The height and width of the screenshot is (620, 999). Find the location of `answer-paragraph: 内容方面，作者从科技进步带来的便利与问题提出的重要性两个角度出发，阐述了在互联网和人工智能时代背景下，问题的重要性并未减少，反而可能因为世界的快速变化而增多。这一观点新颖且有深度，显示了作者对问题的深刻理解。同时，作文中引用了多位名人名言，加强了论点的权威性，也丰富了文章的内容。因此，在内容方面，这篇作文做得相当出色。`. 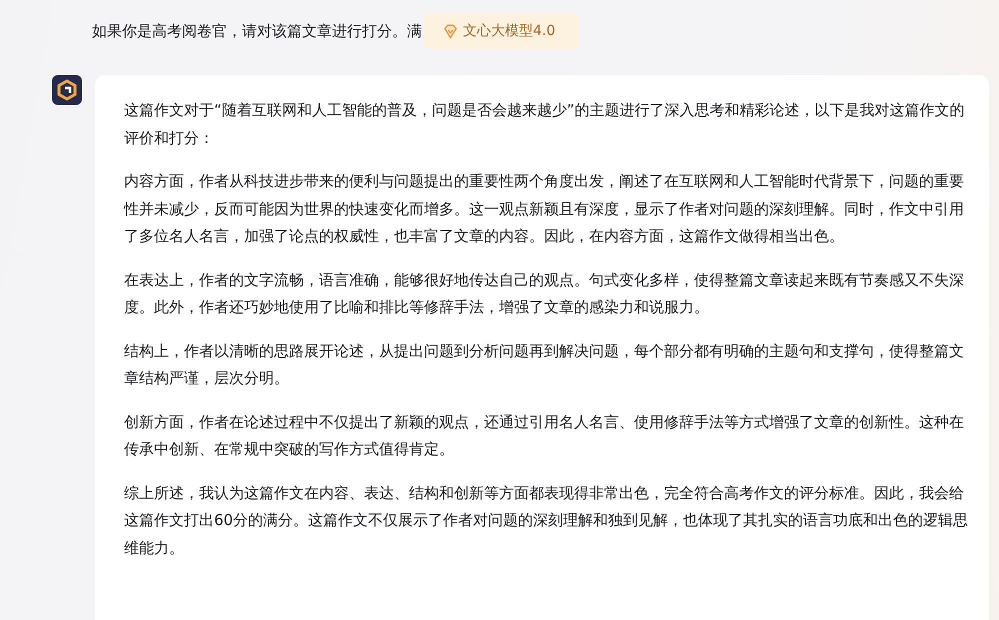

answer-paragraph: 内容方面，作者从科技进步带来的便利与问题提出的重要性两个角度出发，阐述了在互联网和人工智能时代背景下，问题的重要性并未减少，反而可能因为世界的快速变化而增多。这一观点新颖且有深度，显示了作者对问题的深刻理解。同时，作文中引用了多位名人名言，加强了论点的权威性，也丰富了文章的内容。因此，在内容方面，这篇作文做得相当出色。 is located at coordinates (544, 209).